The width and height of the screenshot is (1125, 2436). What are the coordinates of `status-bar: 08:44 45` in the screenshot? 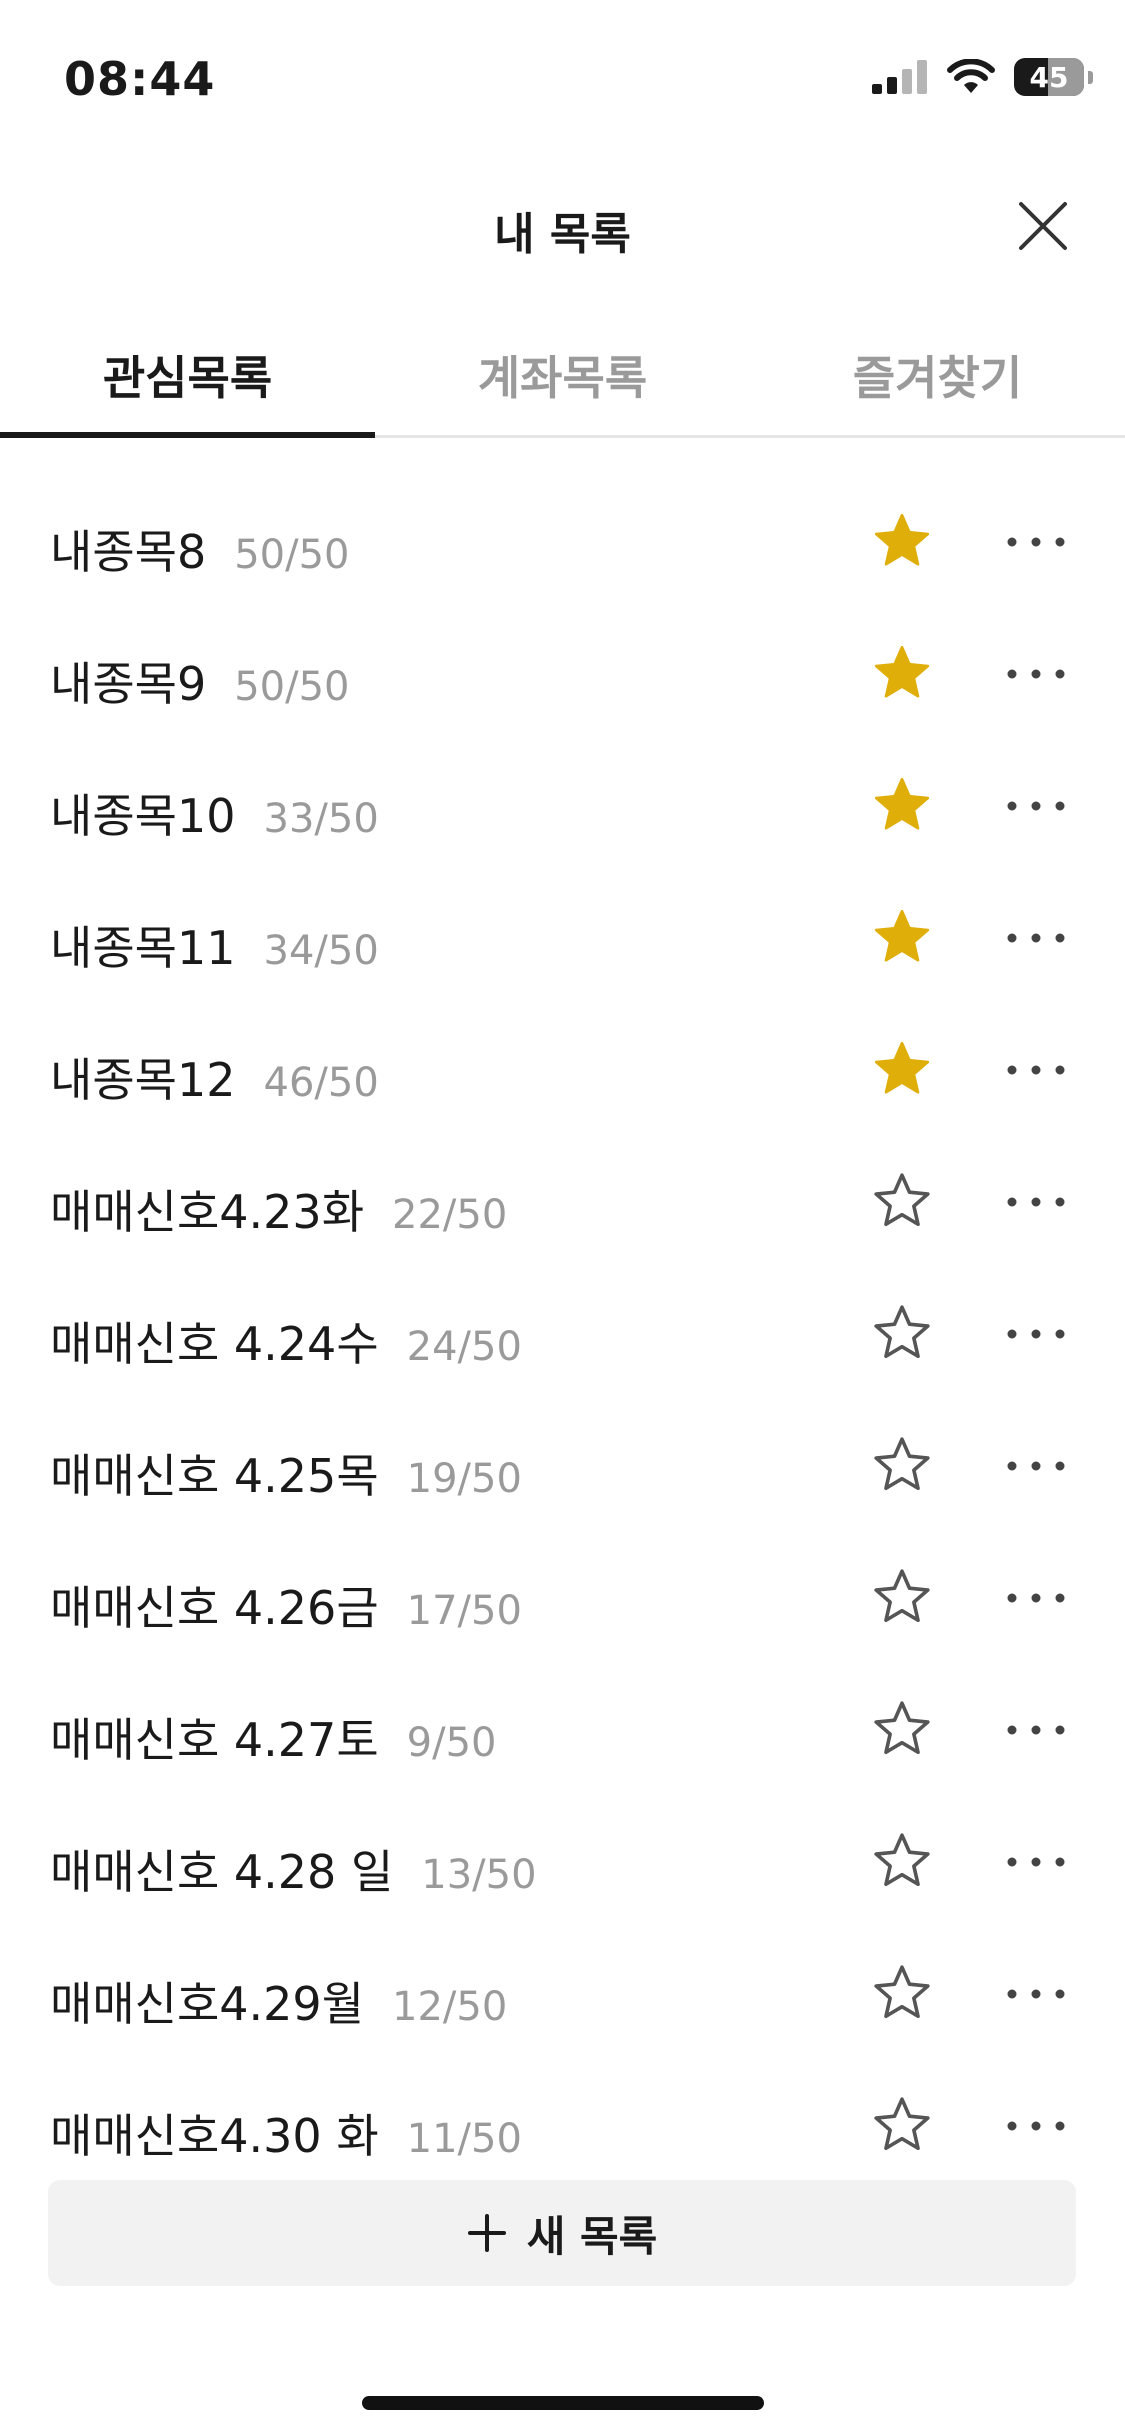 It's located at (562, 80).